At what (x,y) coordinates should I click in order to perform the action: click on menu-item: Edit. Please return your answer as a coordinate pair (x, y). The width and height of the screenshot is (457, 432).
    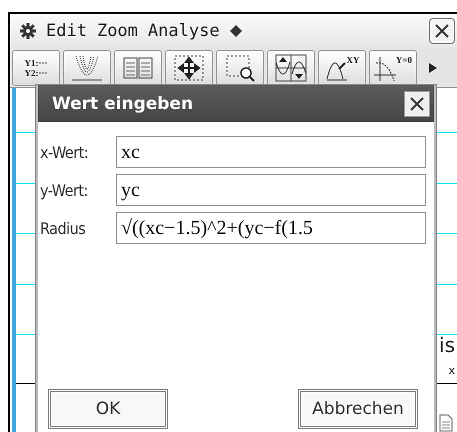
    Looking at the image, I should click on (66, 31).